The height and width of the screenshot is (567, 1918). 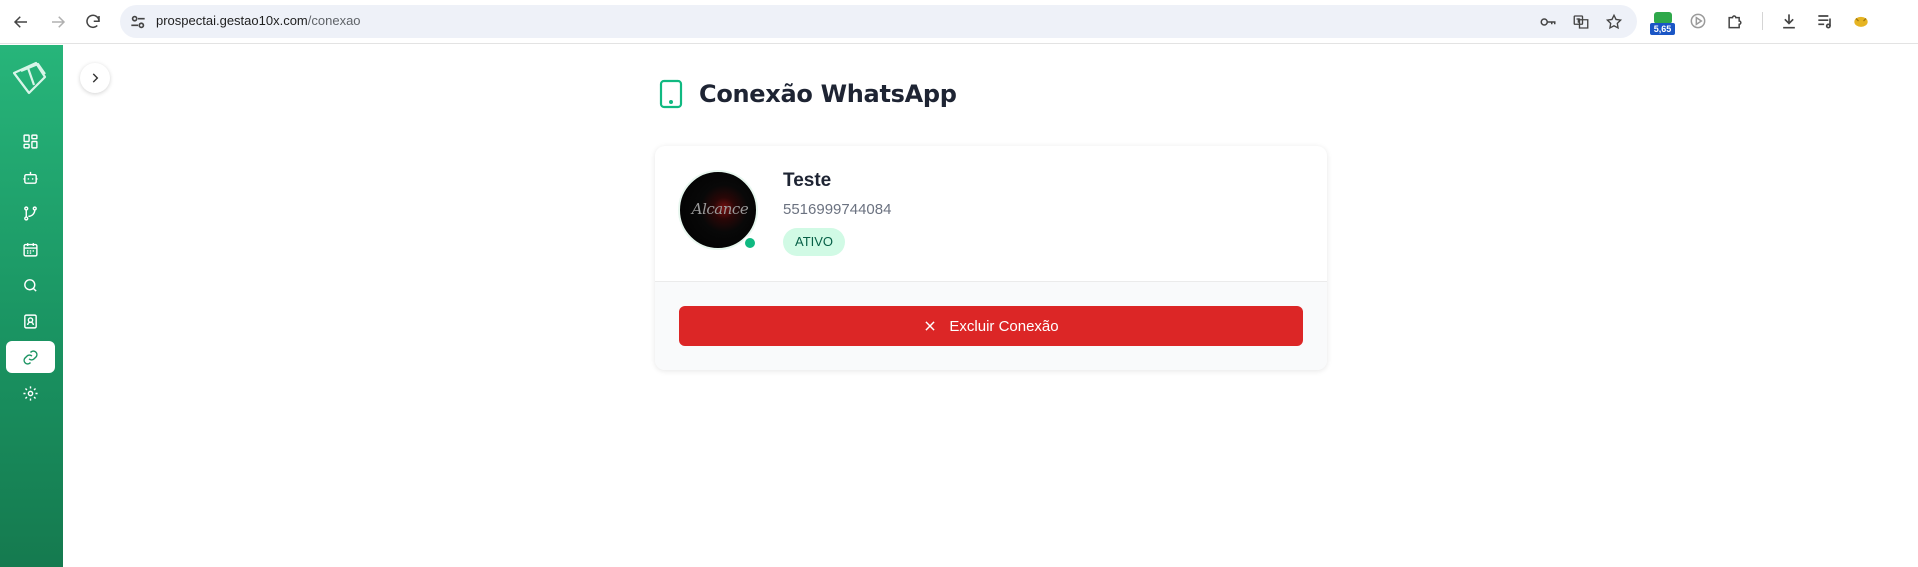 I want to click on bookmark-star-icon, so click(x=1614, y=22).